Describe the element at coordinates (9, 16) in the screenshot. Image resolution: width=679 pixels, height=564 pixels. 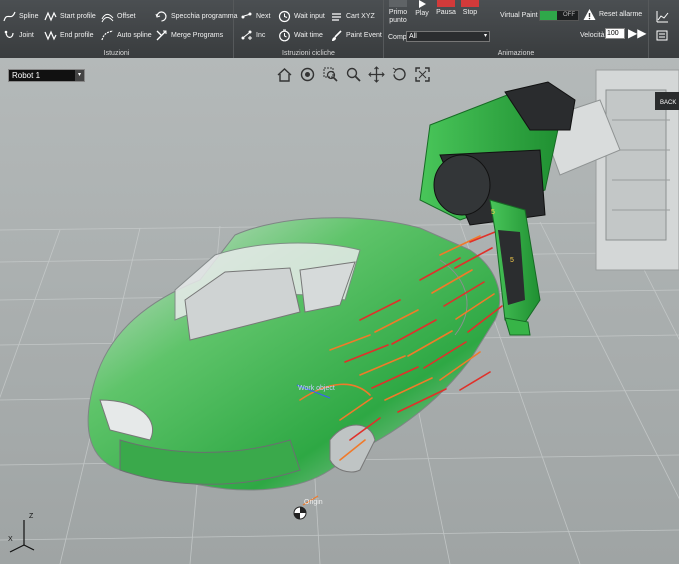
I see `spline-icon` at that location.